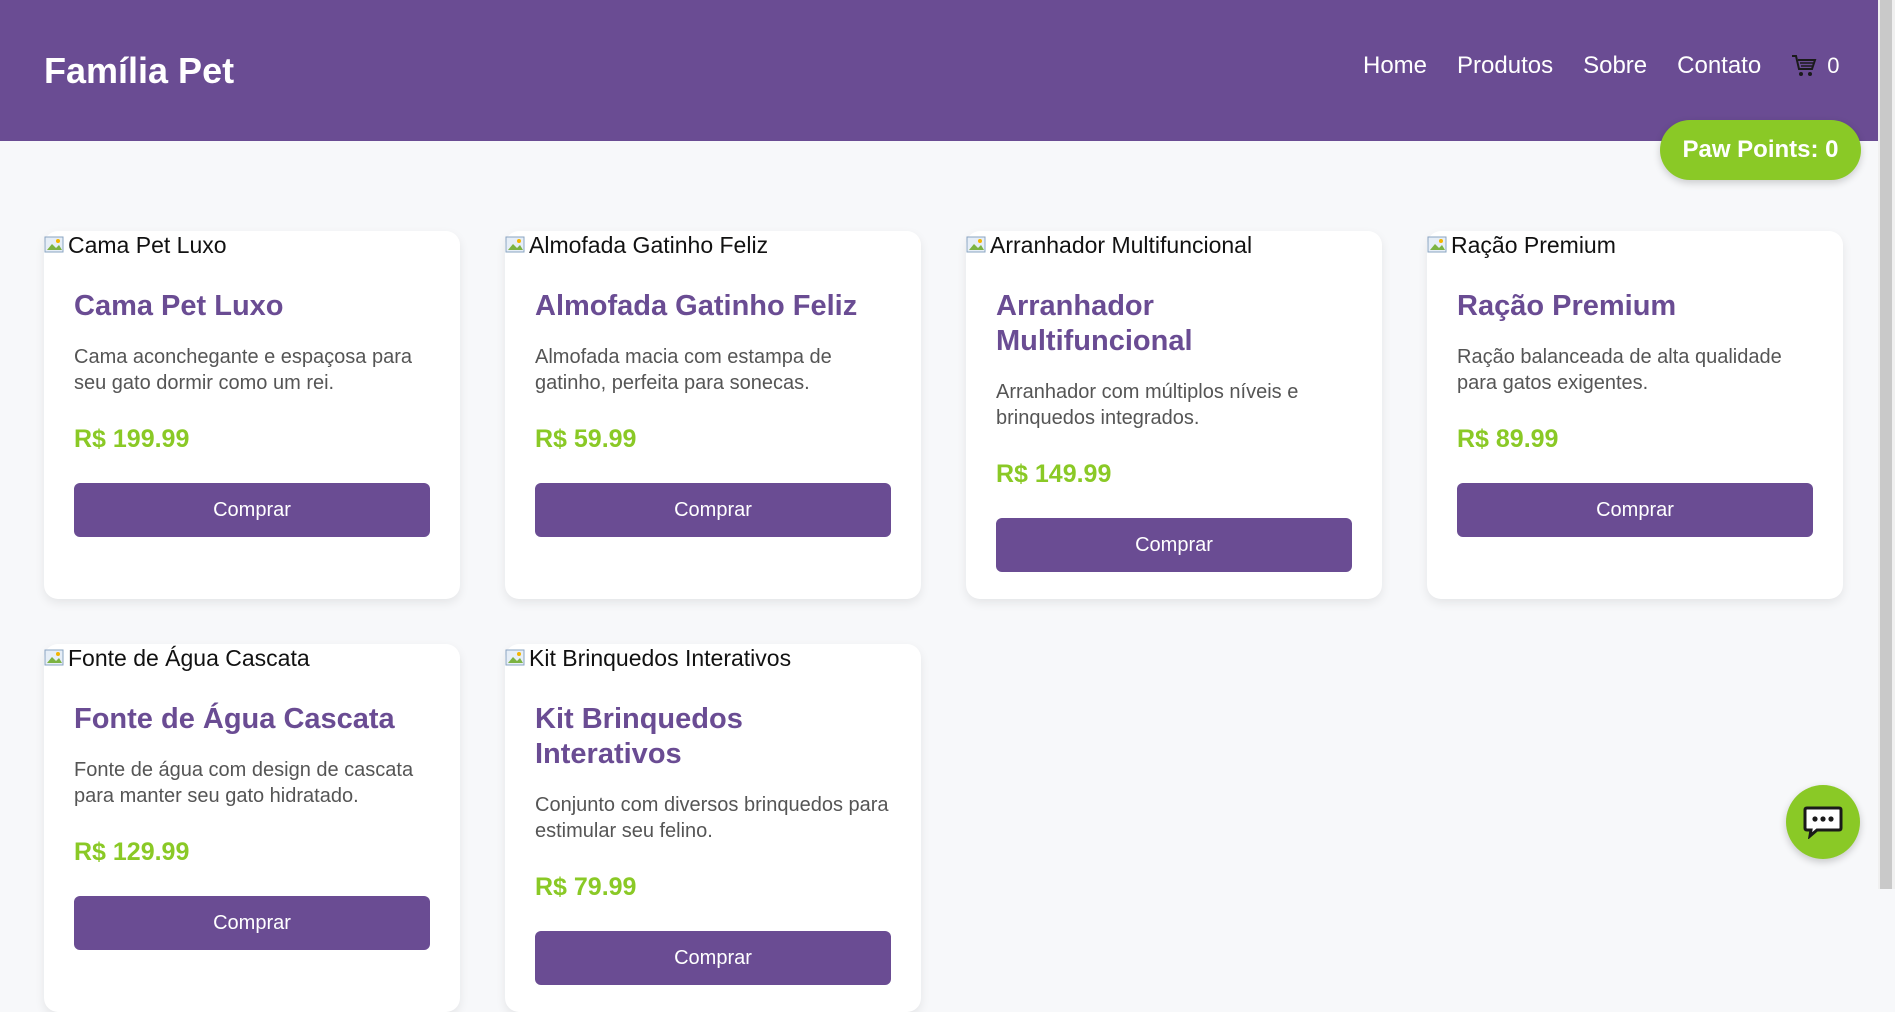 The image size is (1895, 1012). I want to click on product-image: Kit Brinquedos Interativos, so click(713, 658).